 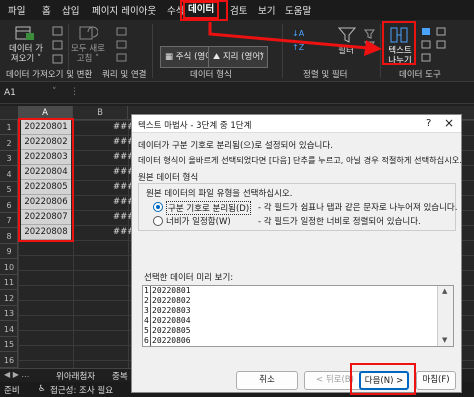 I want to click on preview-row-number: 4, so click(x=147, y=321).